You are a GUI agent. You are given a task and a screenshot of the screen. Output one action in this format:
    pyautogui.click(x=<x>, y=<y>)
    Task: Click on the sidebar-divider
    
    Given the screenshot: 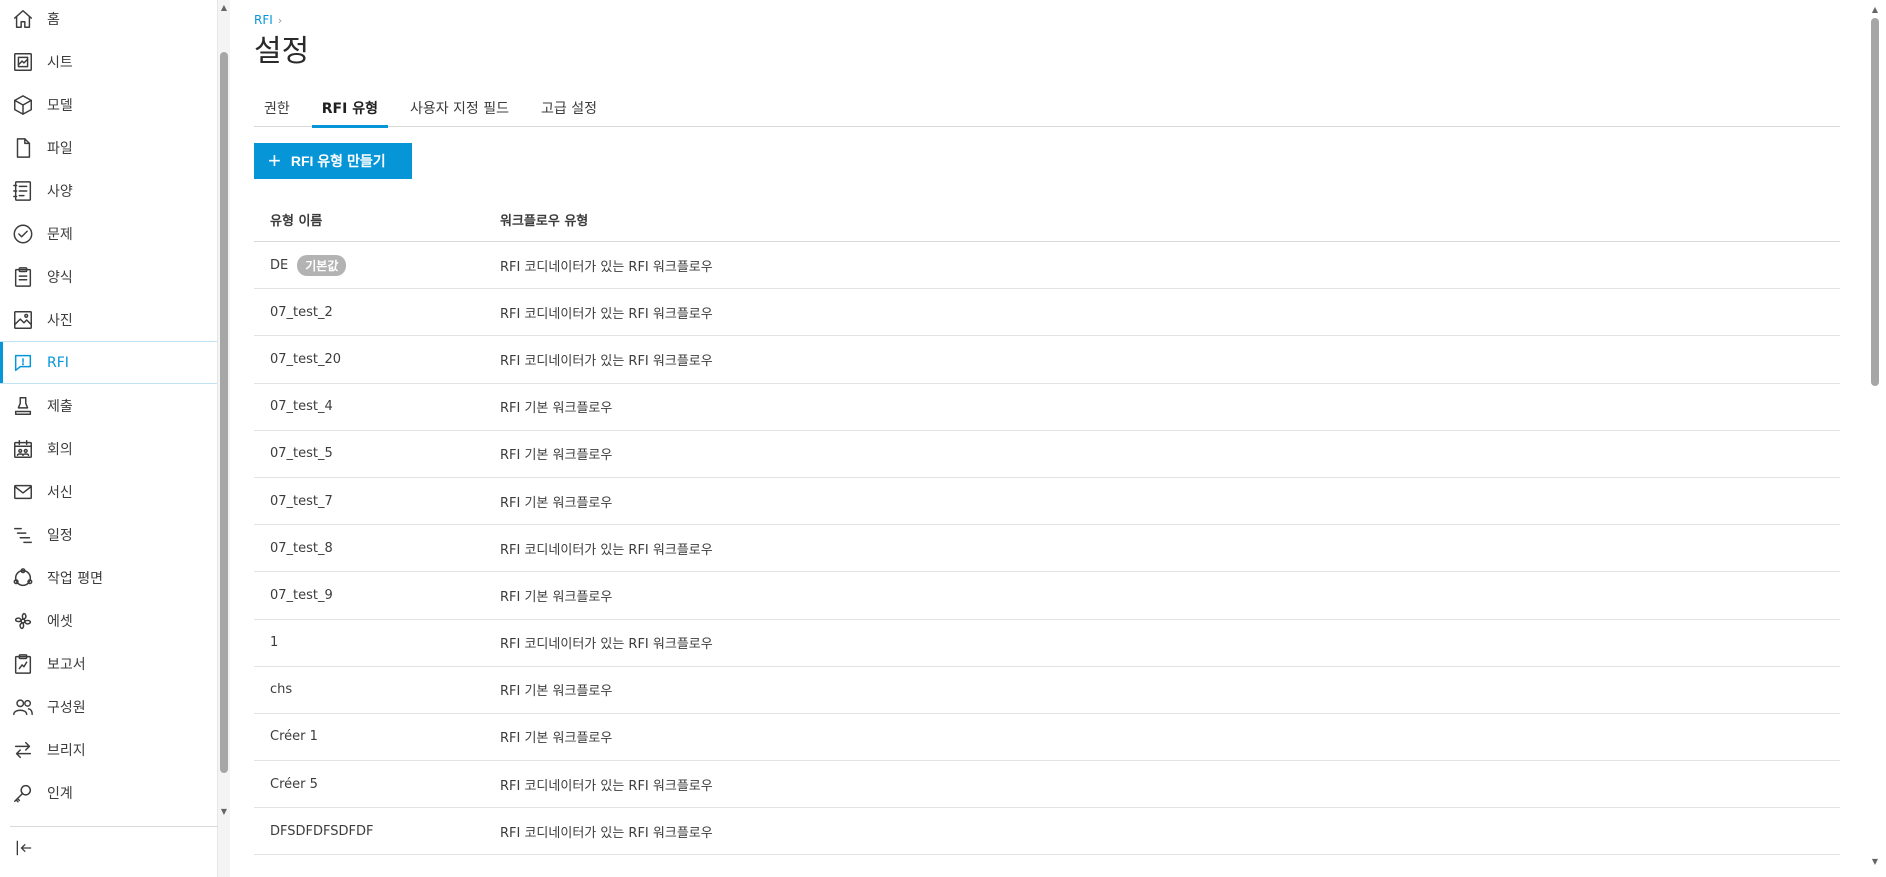 What is the action you would take?
    pyautogui.click(x=116, y=826)
    